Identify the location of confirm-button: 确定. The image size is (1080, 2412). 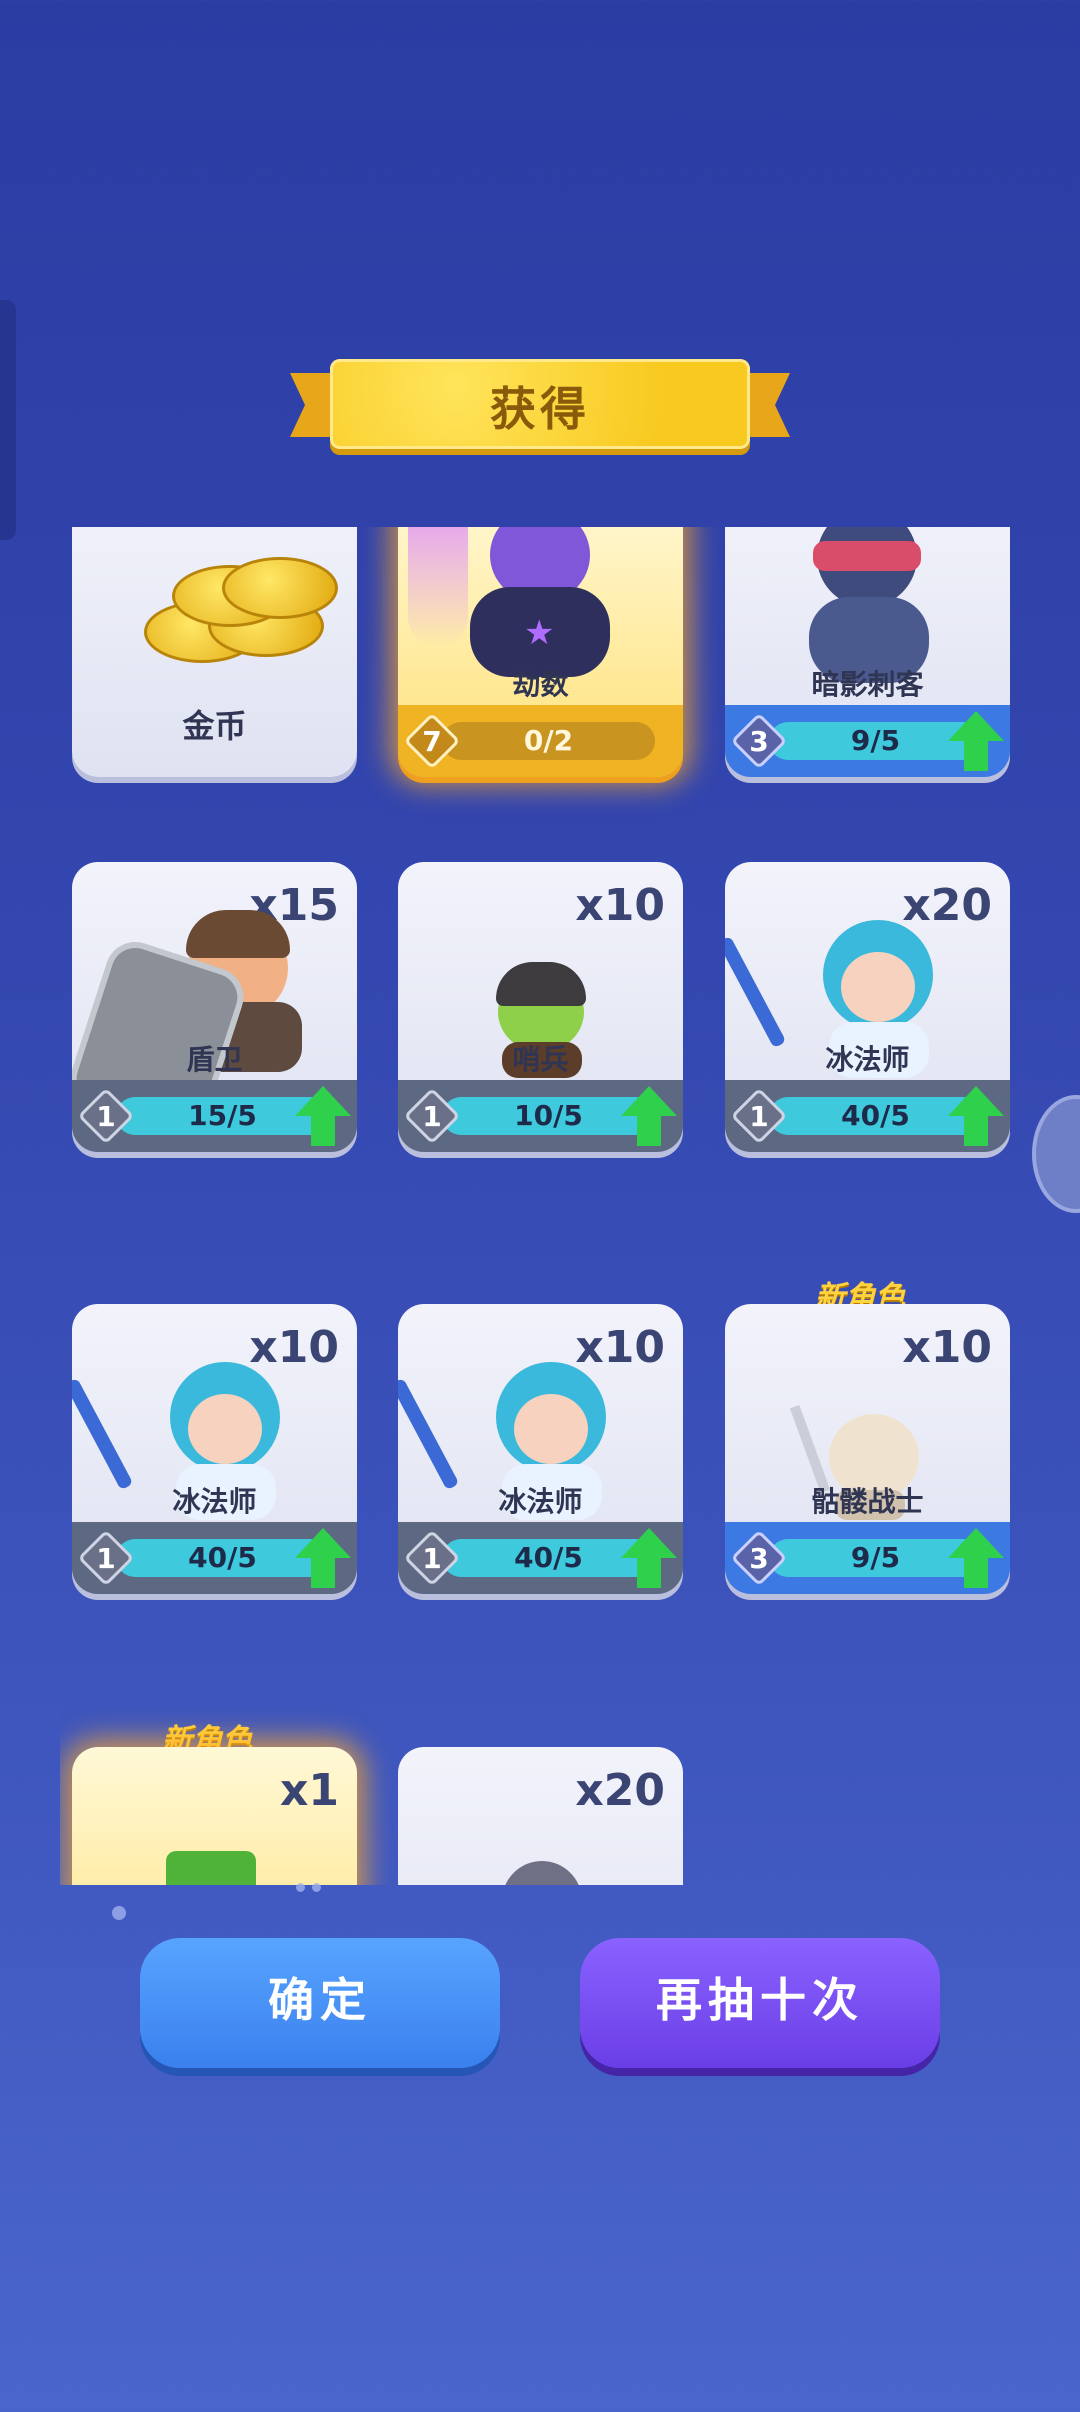
(320, 2003).